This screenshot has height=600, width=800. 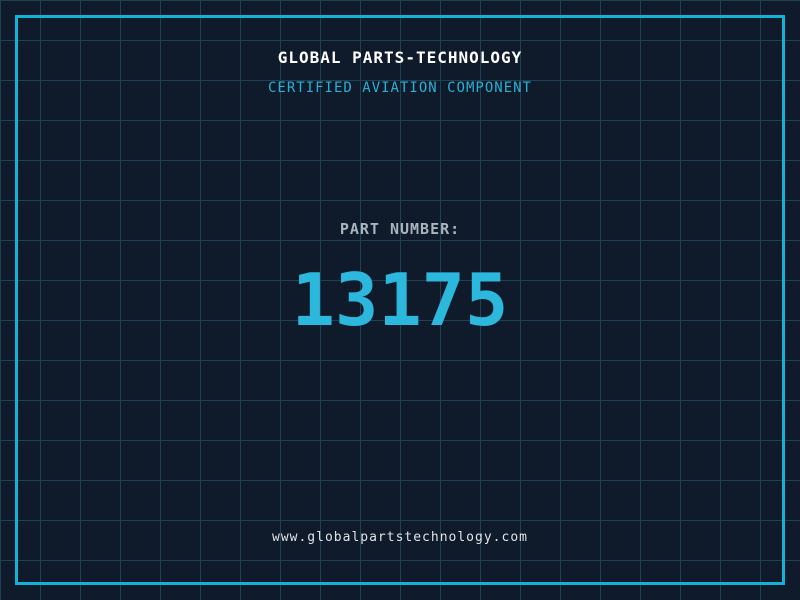 What do you see at coordinates (400, 229) in the screenshot?
I see `part-number-label: PART NUMBER:` at bounding box center [400, 229].